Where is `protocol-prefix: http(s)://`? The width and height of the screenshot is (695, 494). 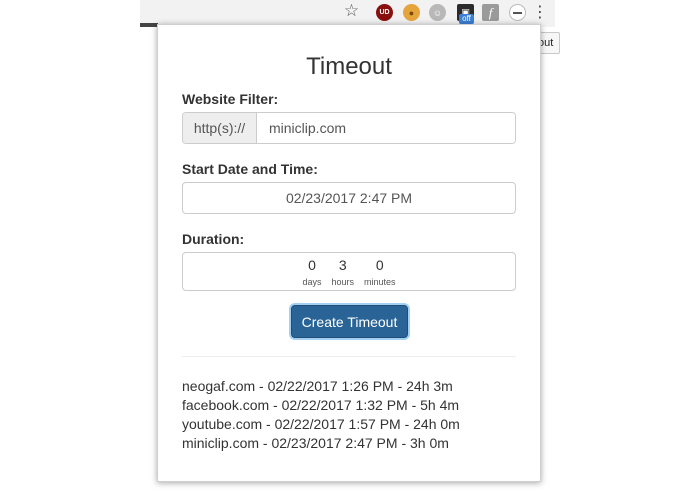 protocol-prefix: http(s):// is located at coordinates (220, 128).